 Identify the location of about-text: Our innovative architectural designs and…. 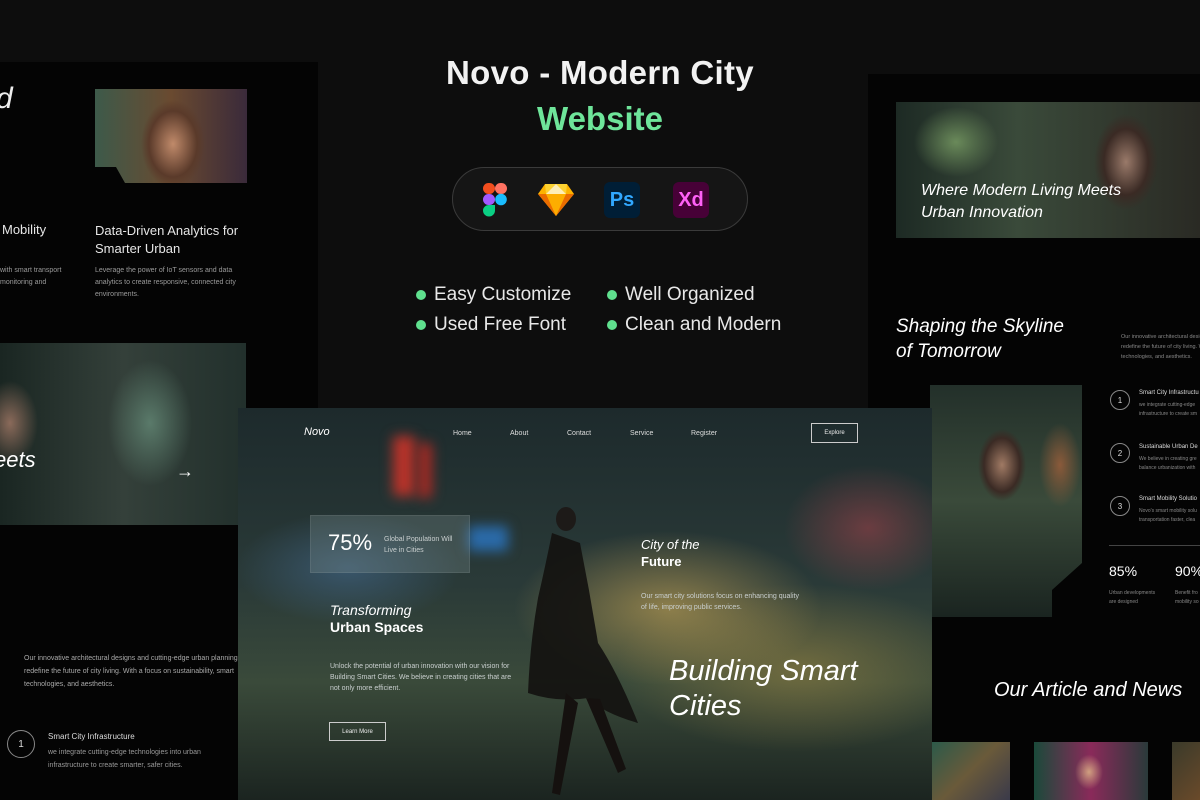
(131, 671).